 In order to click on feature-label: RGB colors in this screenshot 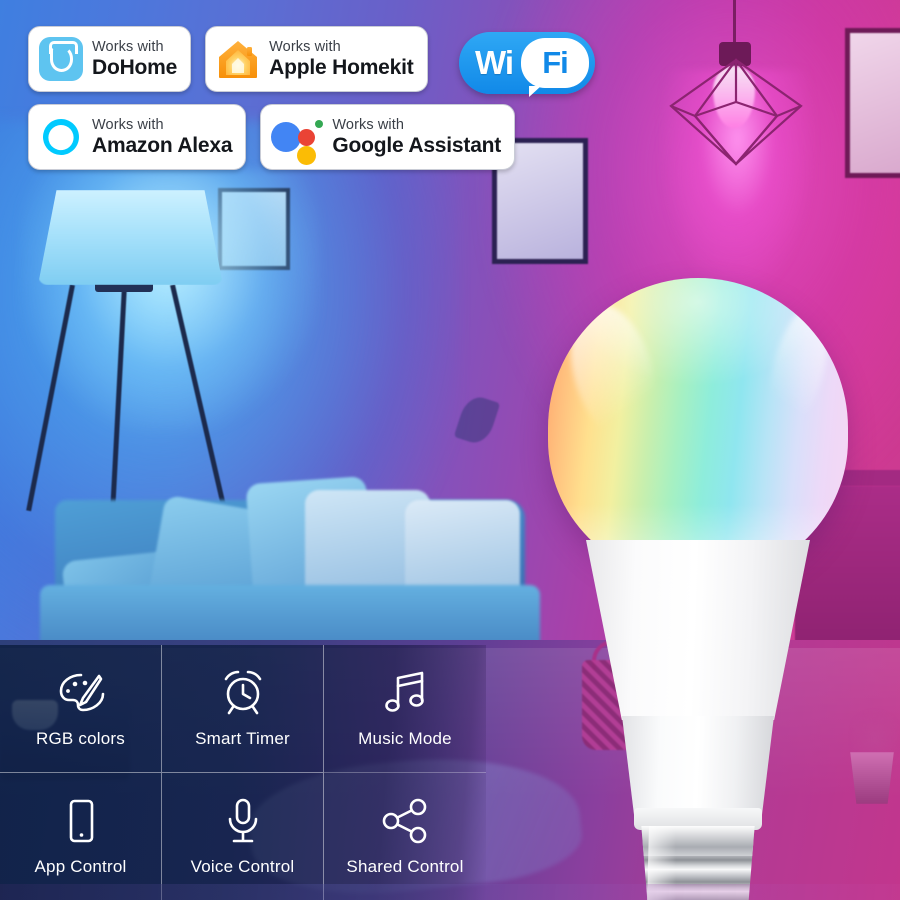, I will do `click(80, 739)`.